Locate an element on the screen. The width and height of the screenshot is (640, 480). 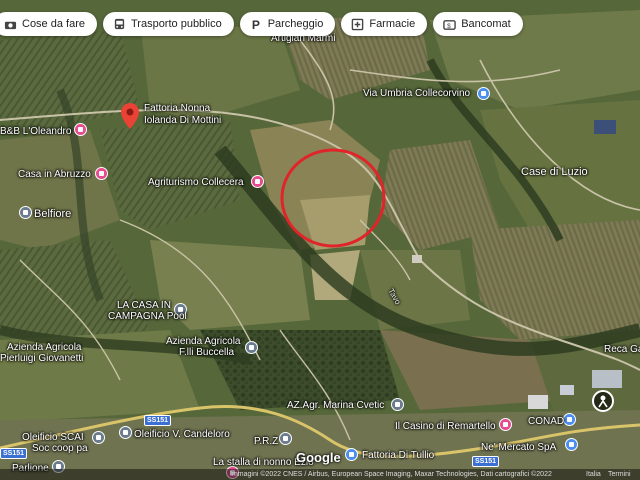
place-label-azienda-buccella-line2: F.lli Buccella is located at coordinates (206, 352).